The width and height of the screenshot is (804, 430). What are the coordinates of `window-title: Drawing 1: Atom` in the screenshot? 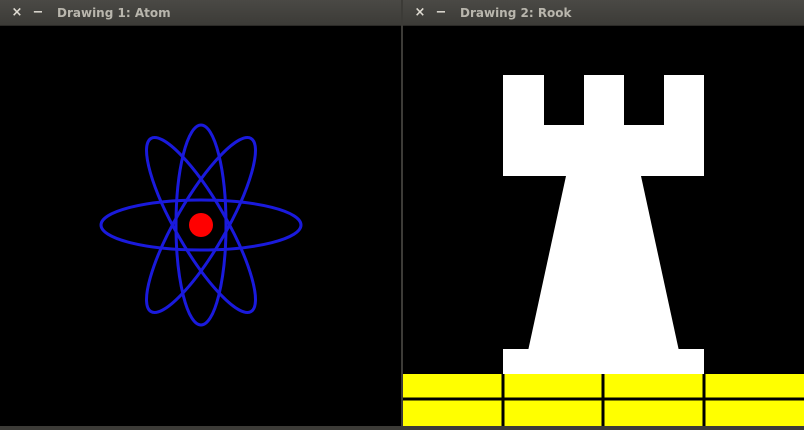 It's located at (114, 12).